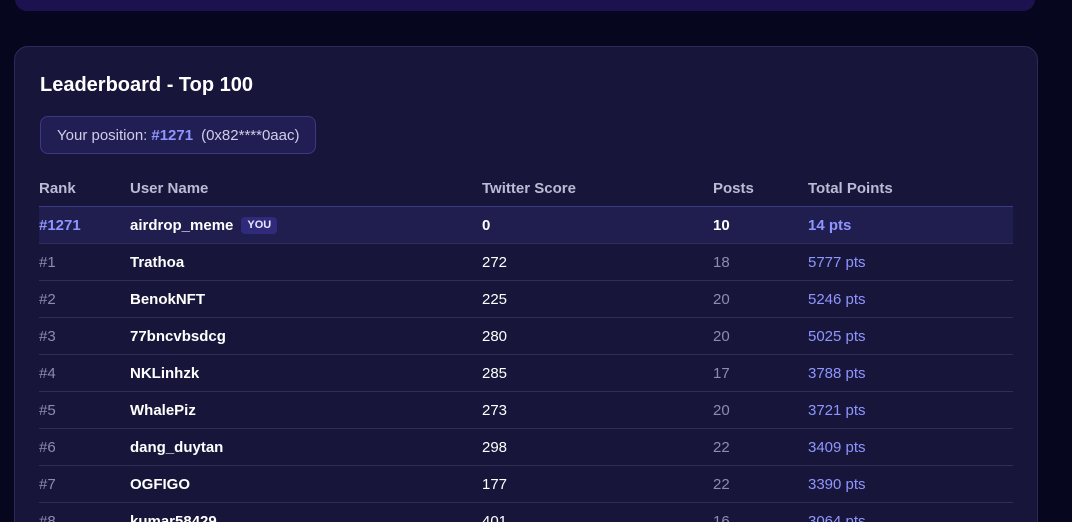  What do you see at coordinates (529, 188) in the screenshot?
I see `column-header-twitter-score: Twitter Score` at bounding box center [529, 188].